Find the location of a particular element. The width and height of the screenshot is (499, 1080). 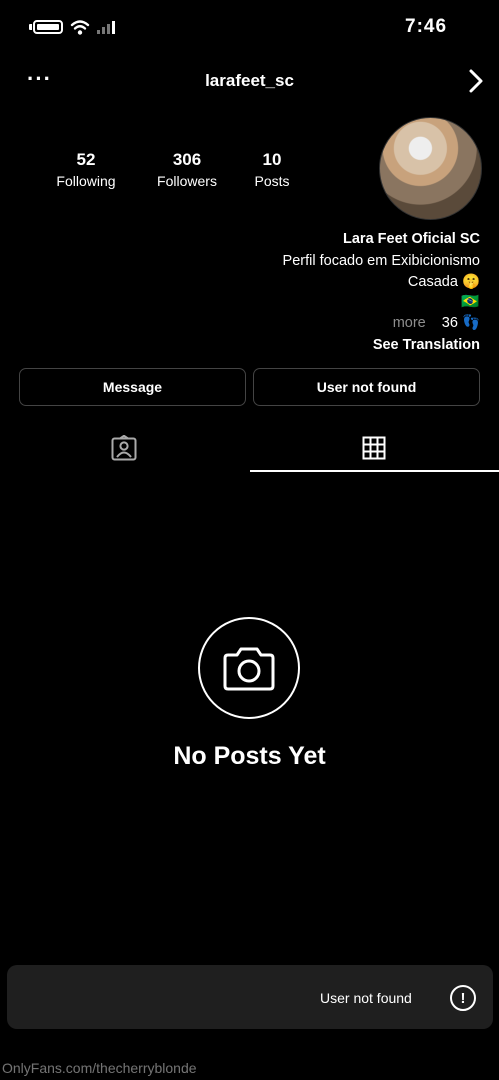

battery-icon is located at coordinates (48, 27).